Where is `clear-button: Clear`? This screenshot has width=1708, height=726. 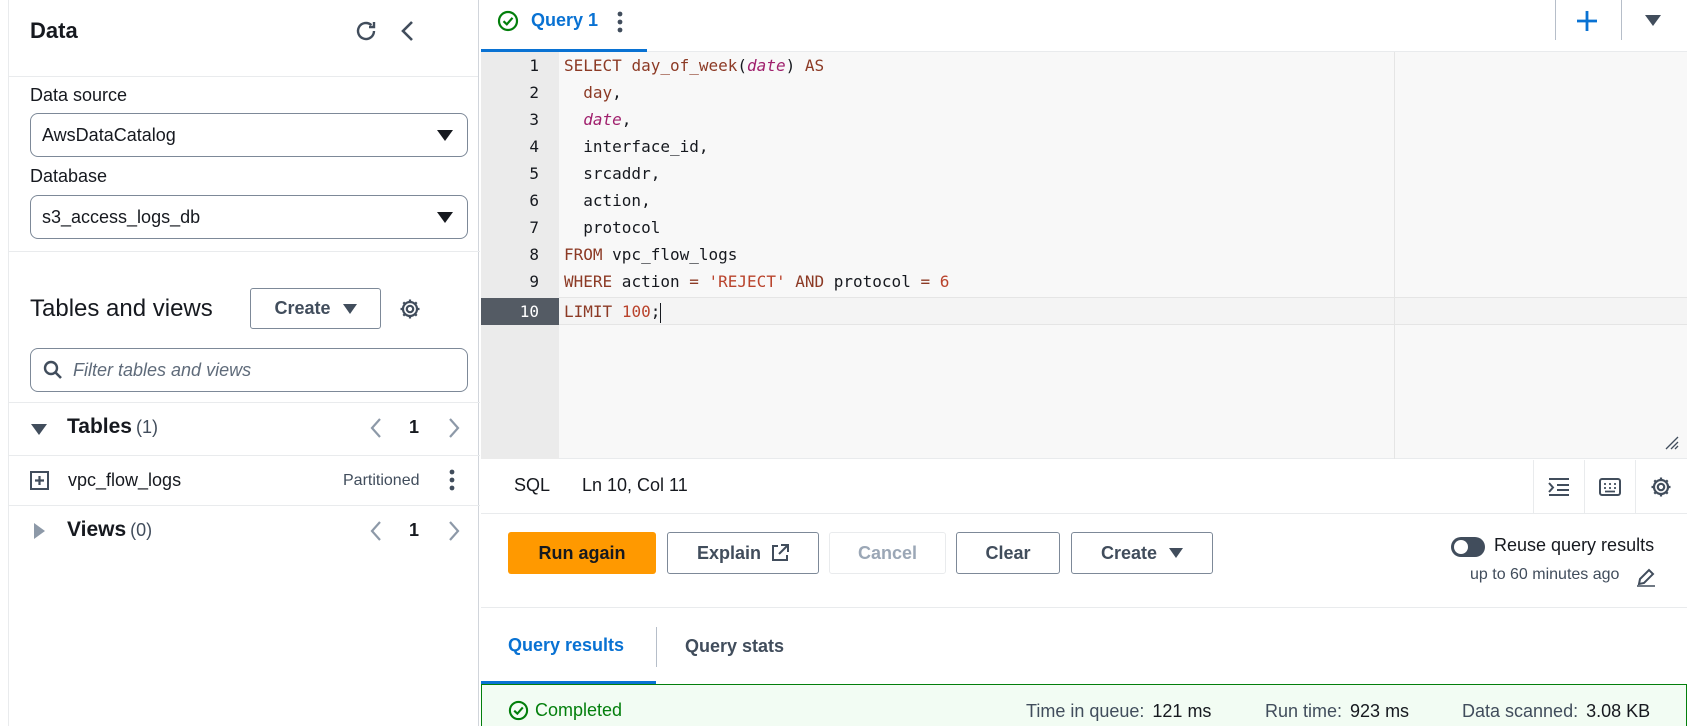
clear-button: Clear is located at coordinates (1008, 553).